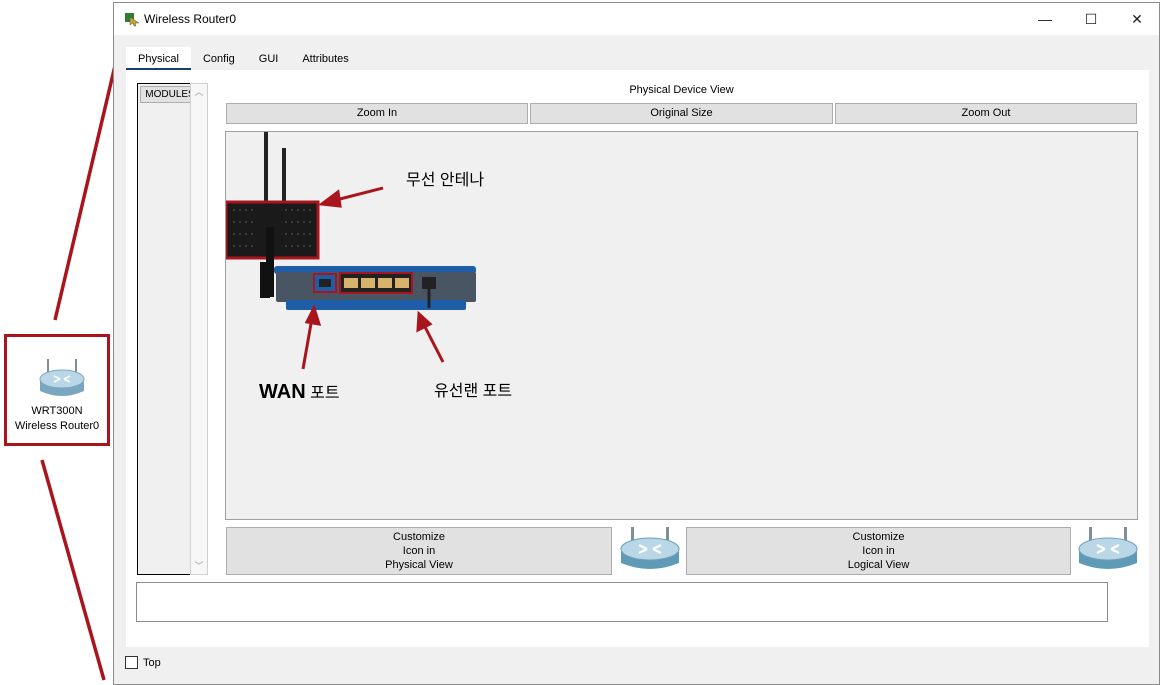  I want to click on workspace-router-device: WRT300N Wireless Router0, so click(57, 390).